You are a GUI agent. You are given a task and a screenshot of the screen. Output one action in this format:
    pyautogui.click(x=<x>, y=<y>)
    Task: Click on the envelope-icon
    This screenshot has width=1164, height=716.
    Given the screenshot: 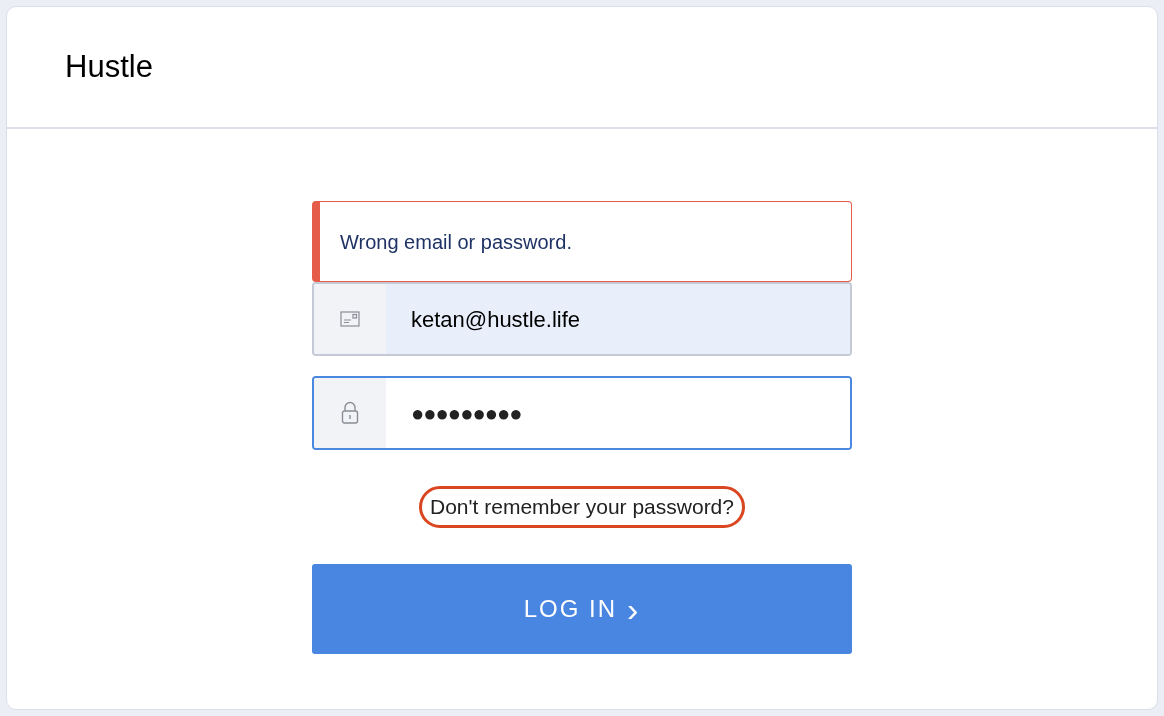 What is the action you would take?
    pyautogui.click(x=350, y=319)
    